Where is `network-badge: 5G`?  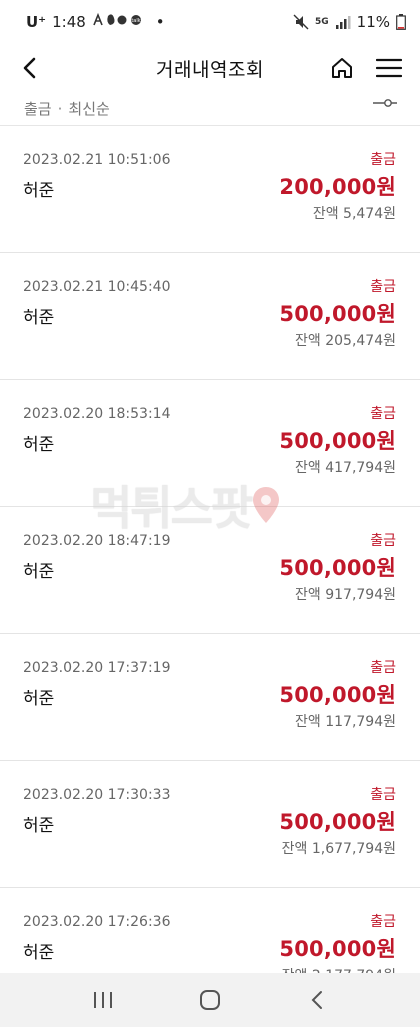
network-badge: 5G is located at coordinates (322, 22).